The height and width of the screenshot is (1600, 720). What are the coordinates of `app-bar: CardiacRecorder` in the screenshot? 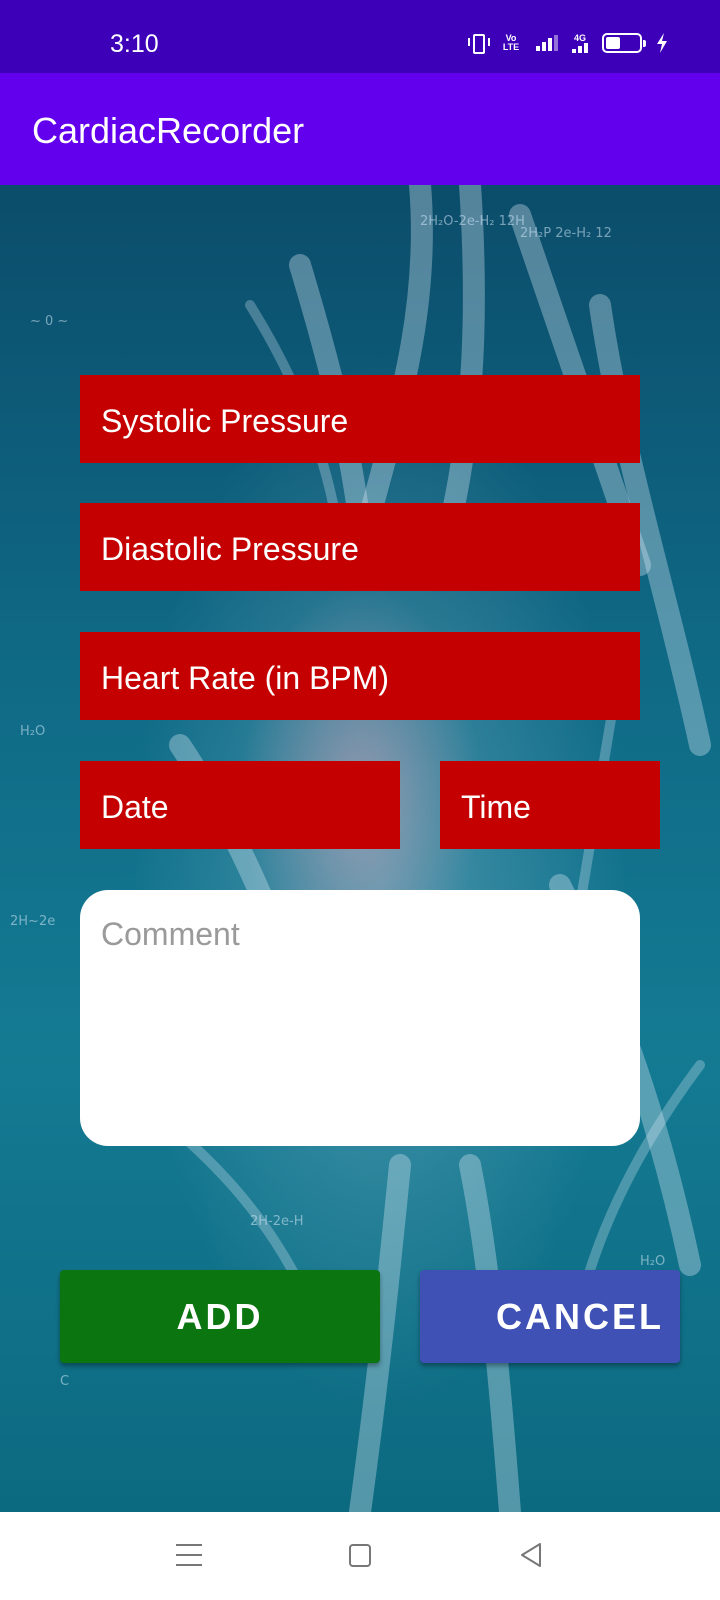 It's located at (360, 129).